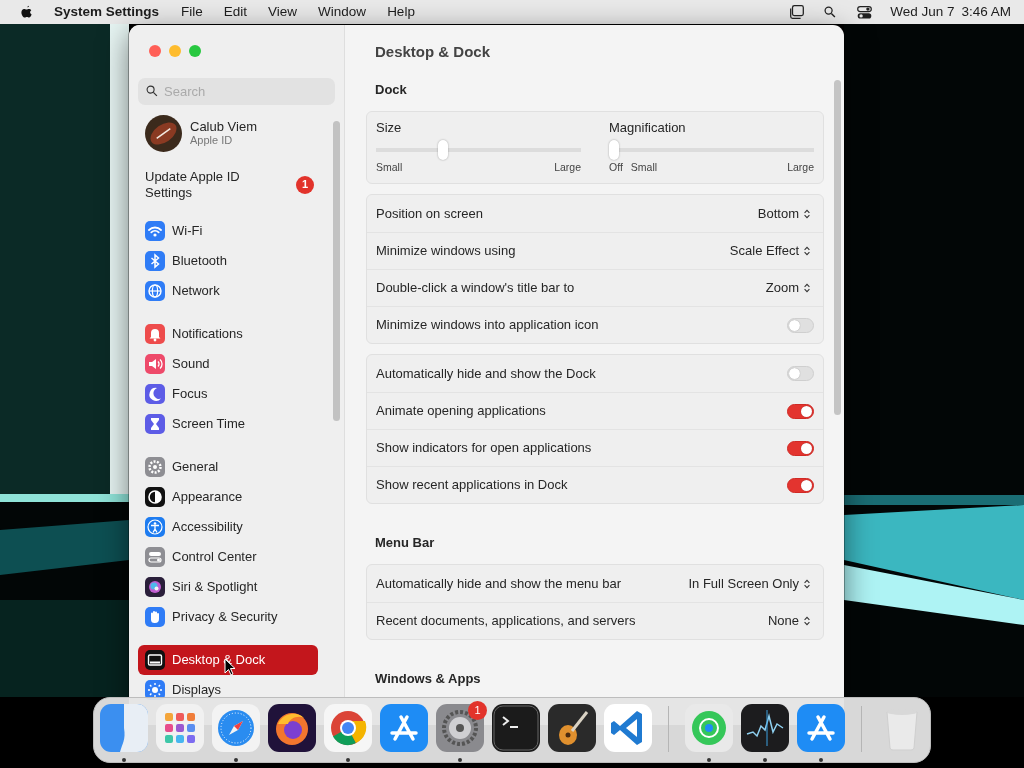 The height and width of the screenshot is (768, 1024). What do you see at coordinates (461, 411) in the screenshot?
I see `setting-label: Animate opening applications` at bounding box center [461, 411].